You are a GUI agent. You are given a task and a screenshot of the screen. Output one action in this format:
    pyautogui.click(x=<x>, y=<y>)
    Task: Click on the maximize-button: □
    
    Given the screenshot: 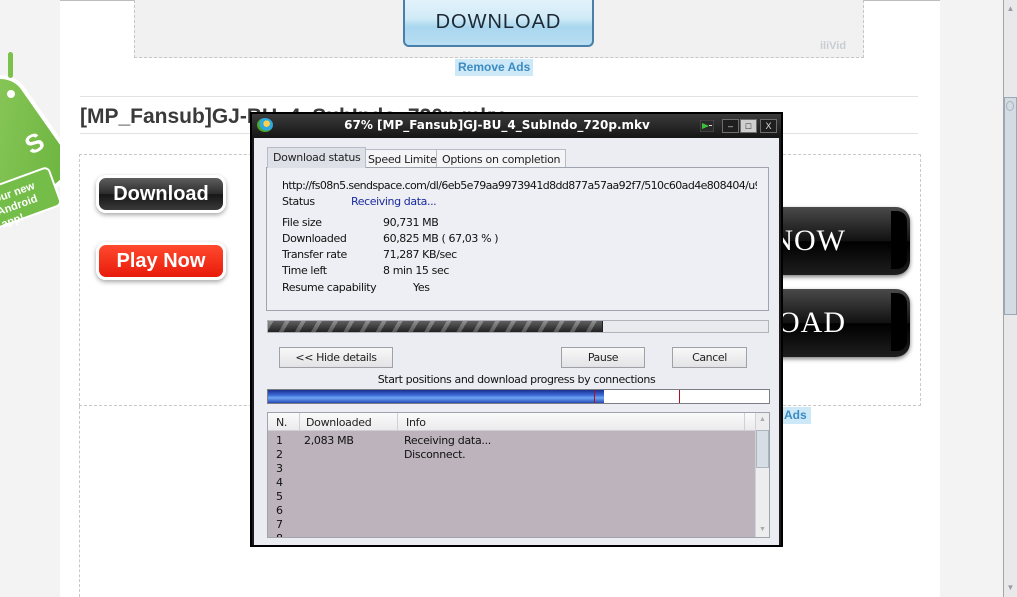 What is the action you would take?
    pyautogui.click(x=748, y=126)
    